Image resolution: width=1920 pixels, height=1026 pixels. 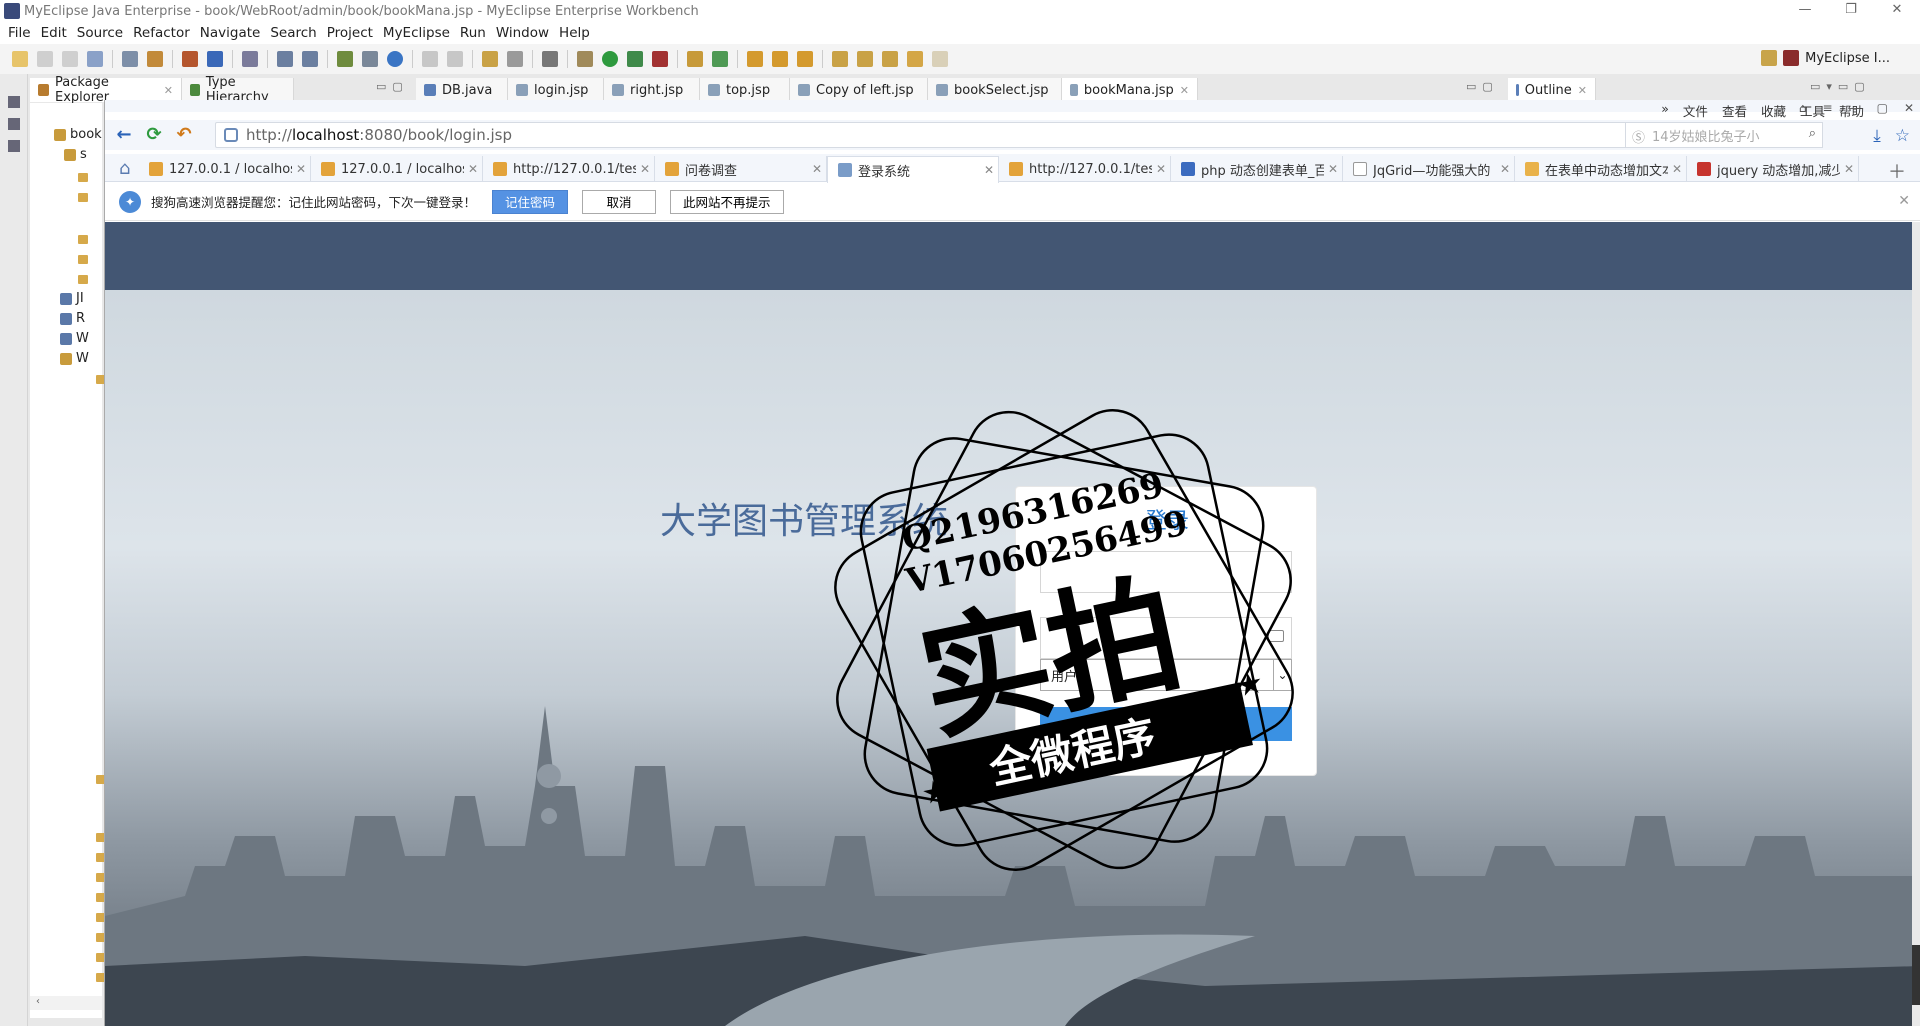 I want to click on run-icon, so click(x=610, y=59).